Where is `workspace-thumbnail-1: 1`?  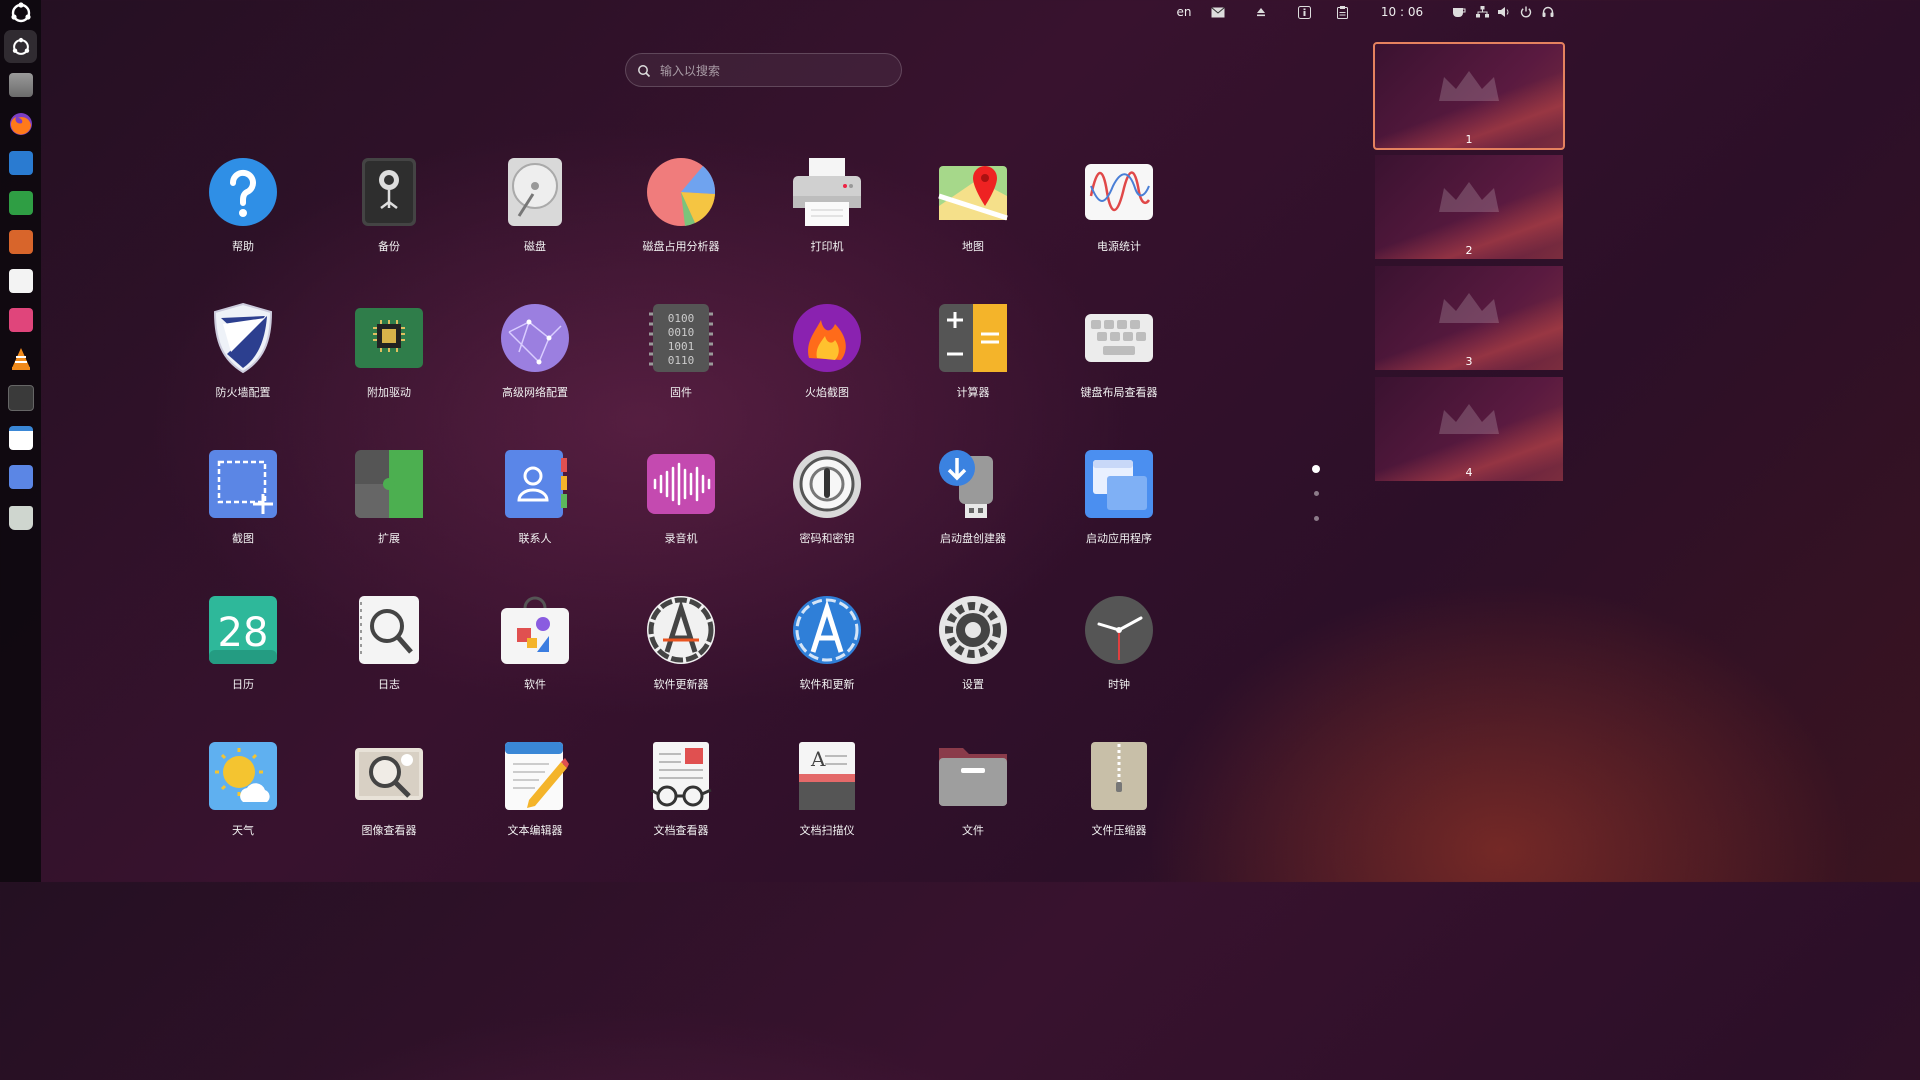 workspace-thumbnail-1: 1 is located at coordinates (1469, 96).